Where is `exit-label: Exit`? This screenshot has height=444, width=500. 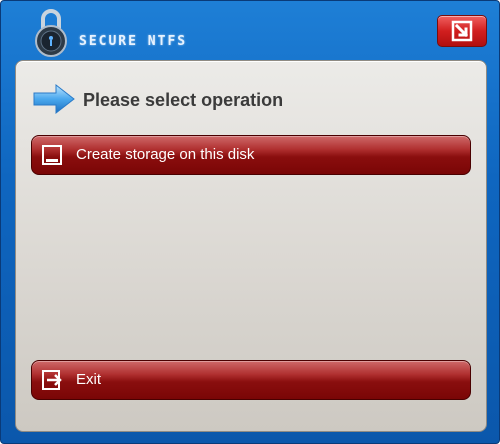
exit-label: Exit is located at coordinates (89, 379).